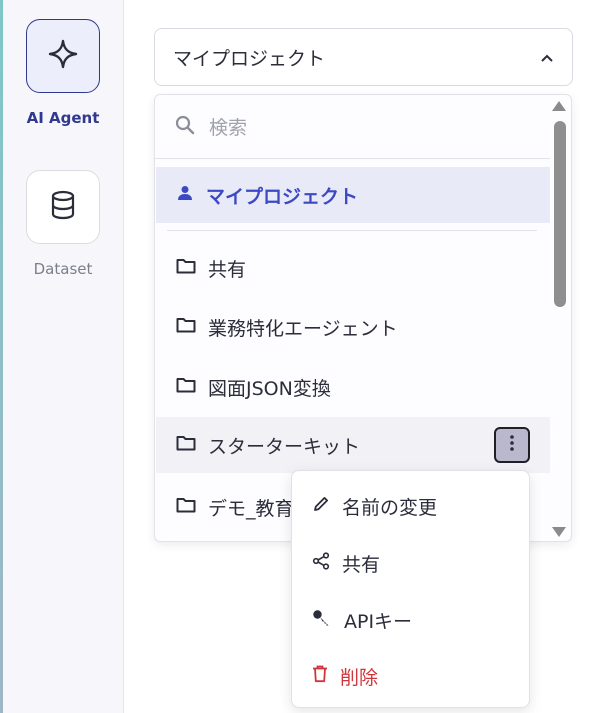  Describe the element at coordinates (303, 328) in the screenshot. I see `folder-item-label: 業務特化エージェント` at that location.